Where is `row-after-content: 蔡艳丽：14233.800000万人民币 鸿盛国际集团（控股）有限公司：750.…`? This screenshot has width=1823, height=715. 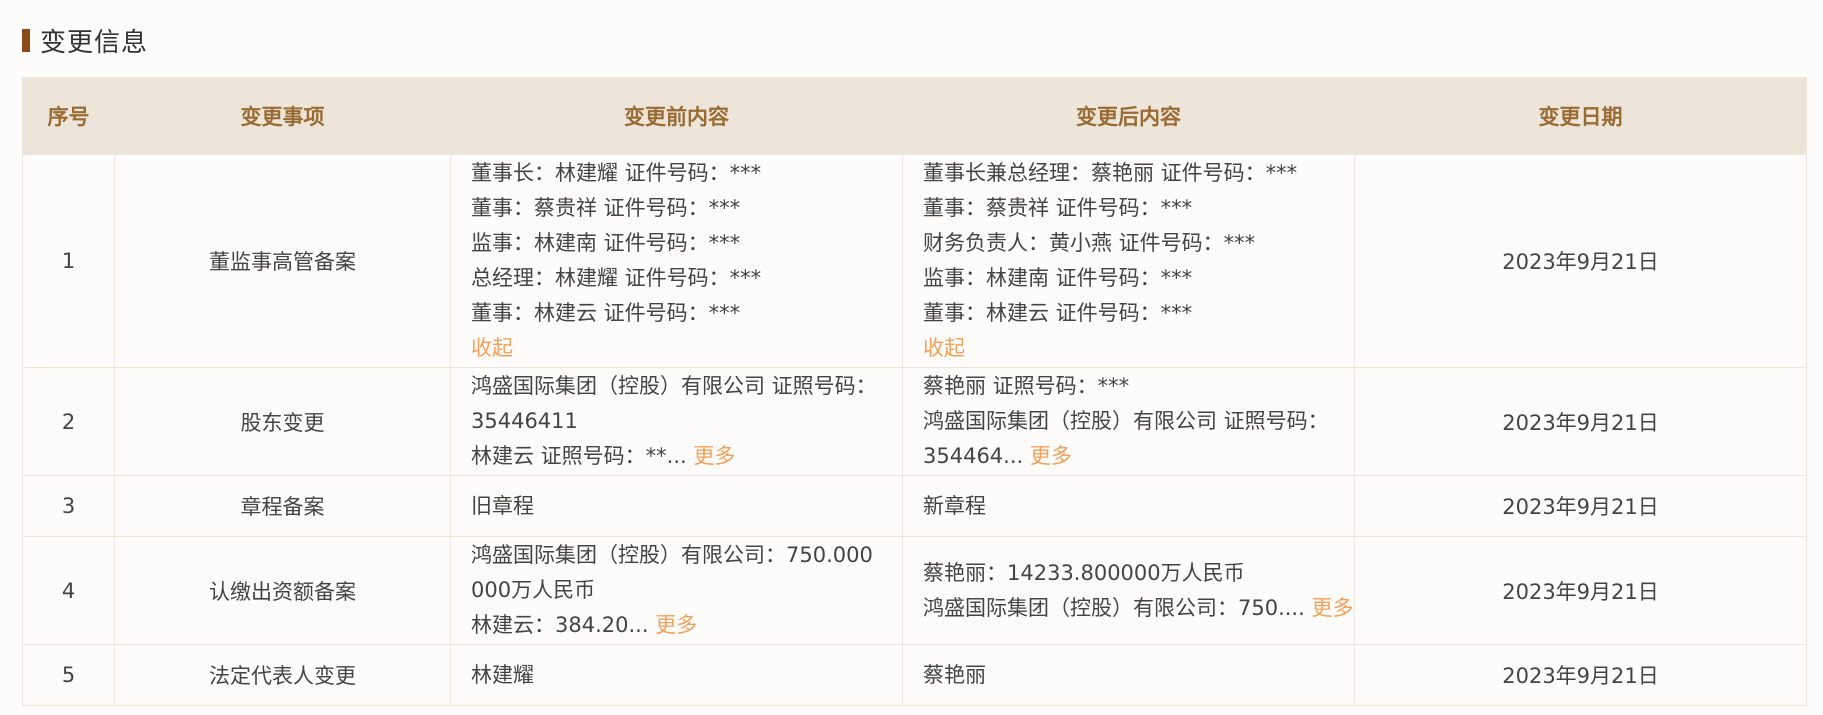
row-after-content: 蔡艳丽：14233.800000万人民币 鸿盛国际集团（控股）有限公司：750.… is located at coordinates (1128, 590).